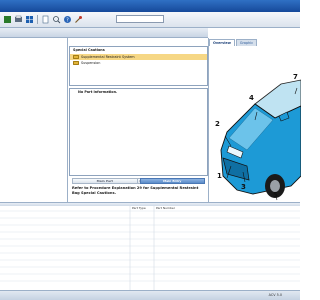 Image resolution: width=320 pixels, height=300 pixels. I want to click on status-bar: ACV 5.0, so click(150, 295).